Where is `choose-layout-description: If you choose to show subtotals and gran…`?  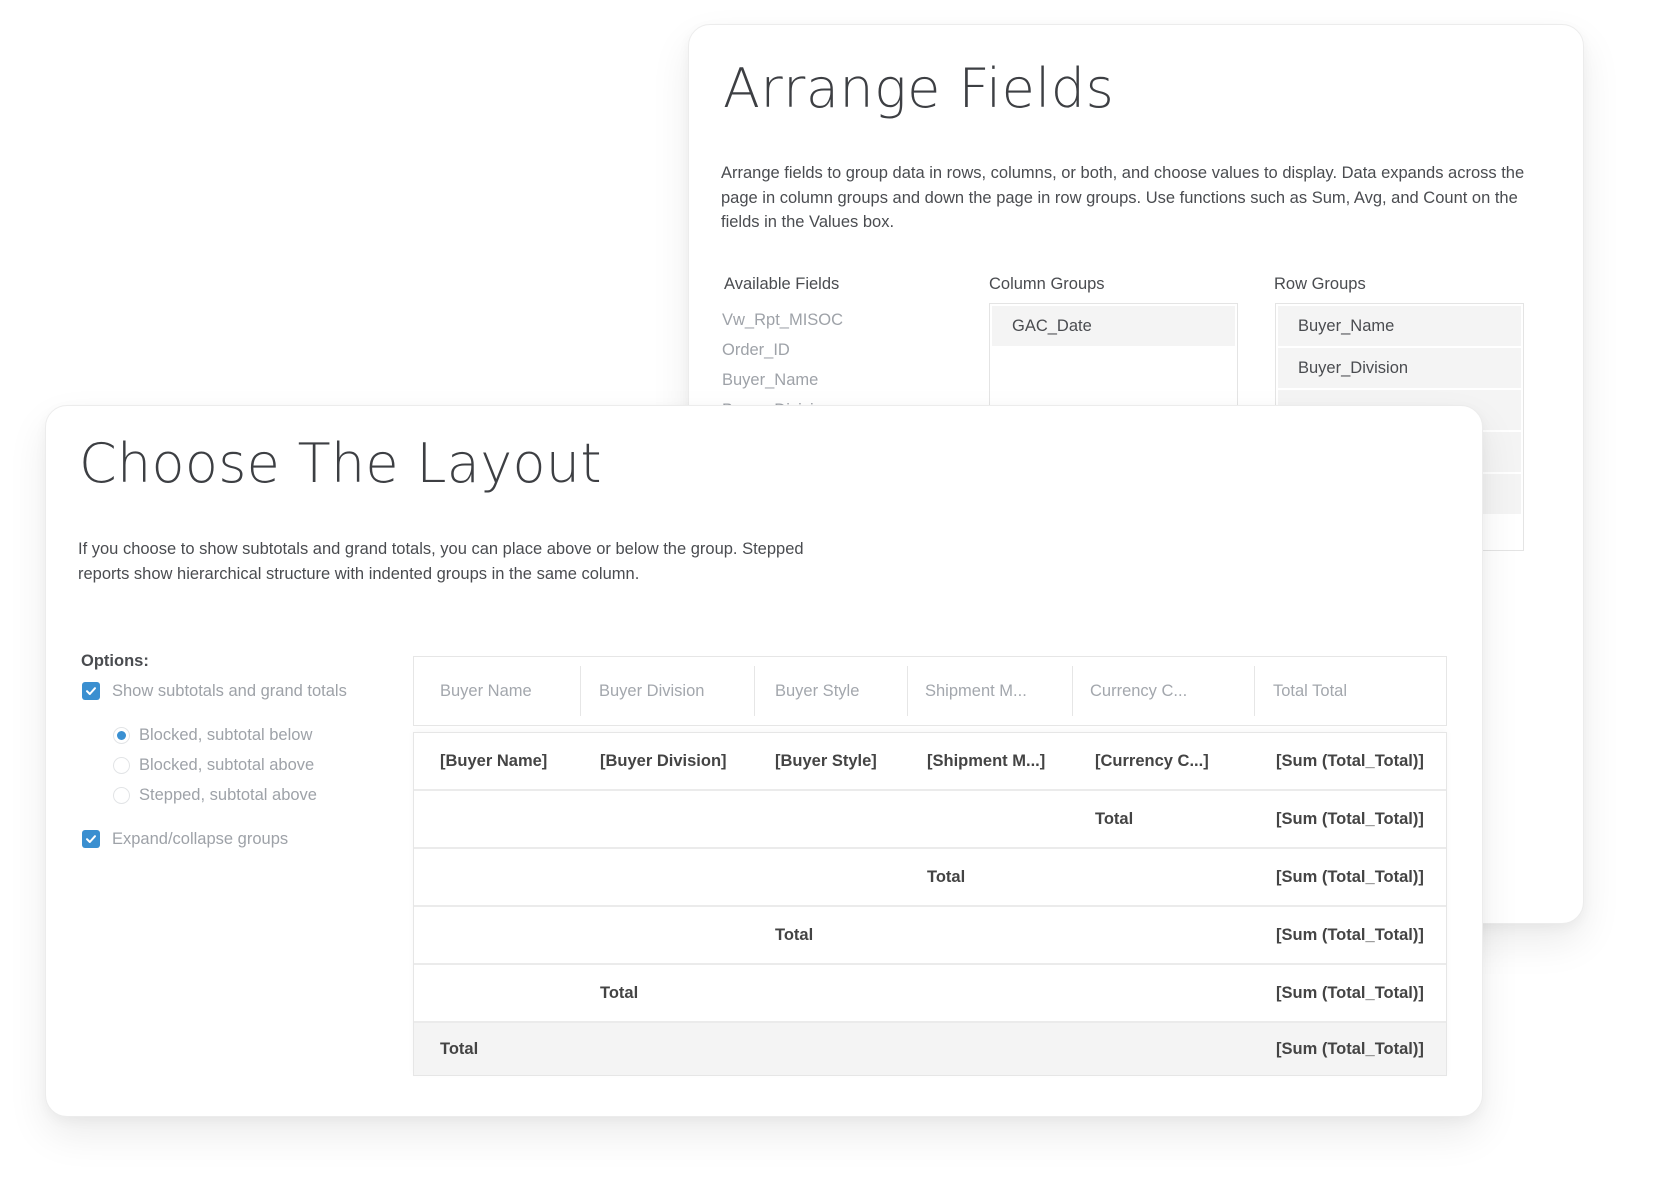 choose-layout-description: If you choose to show subtotals and gran… is located at coordinates (441, 561).